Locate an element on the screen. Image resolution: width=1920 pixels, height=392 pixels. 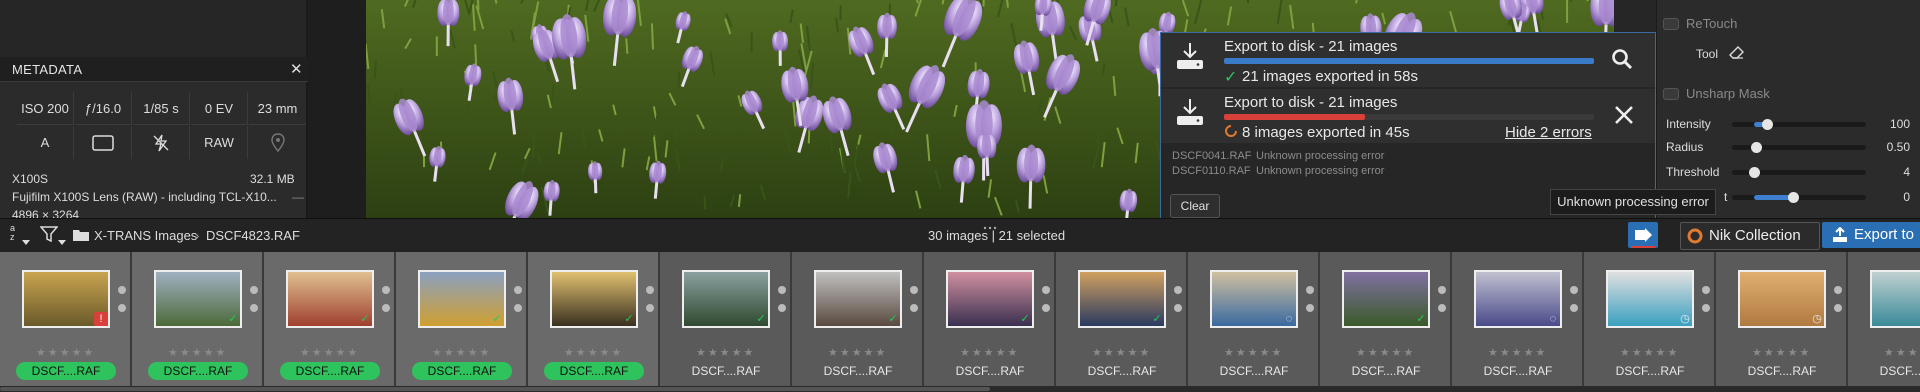
slider-label: t is located at coordinates (1726, 197).